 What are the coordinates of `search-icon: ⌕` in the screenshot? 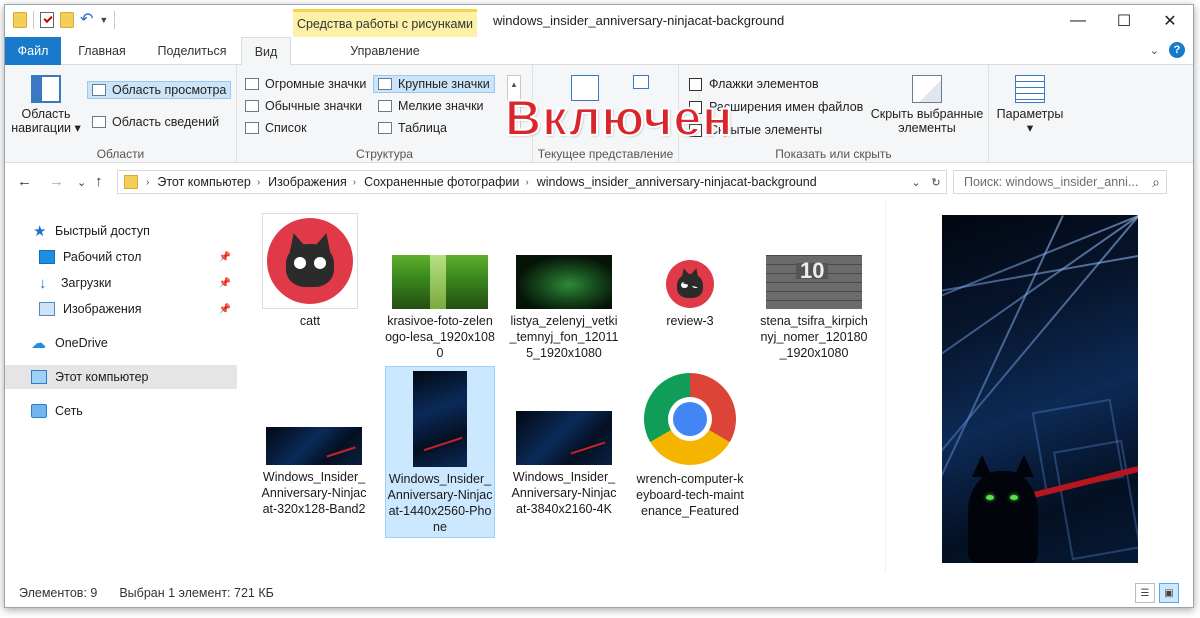 It's located at (1156, 182).